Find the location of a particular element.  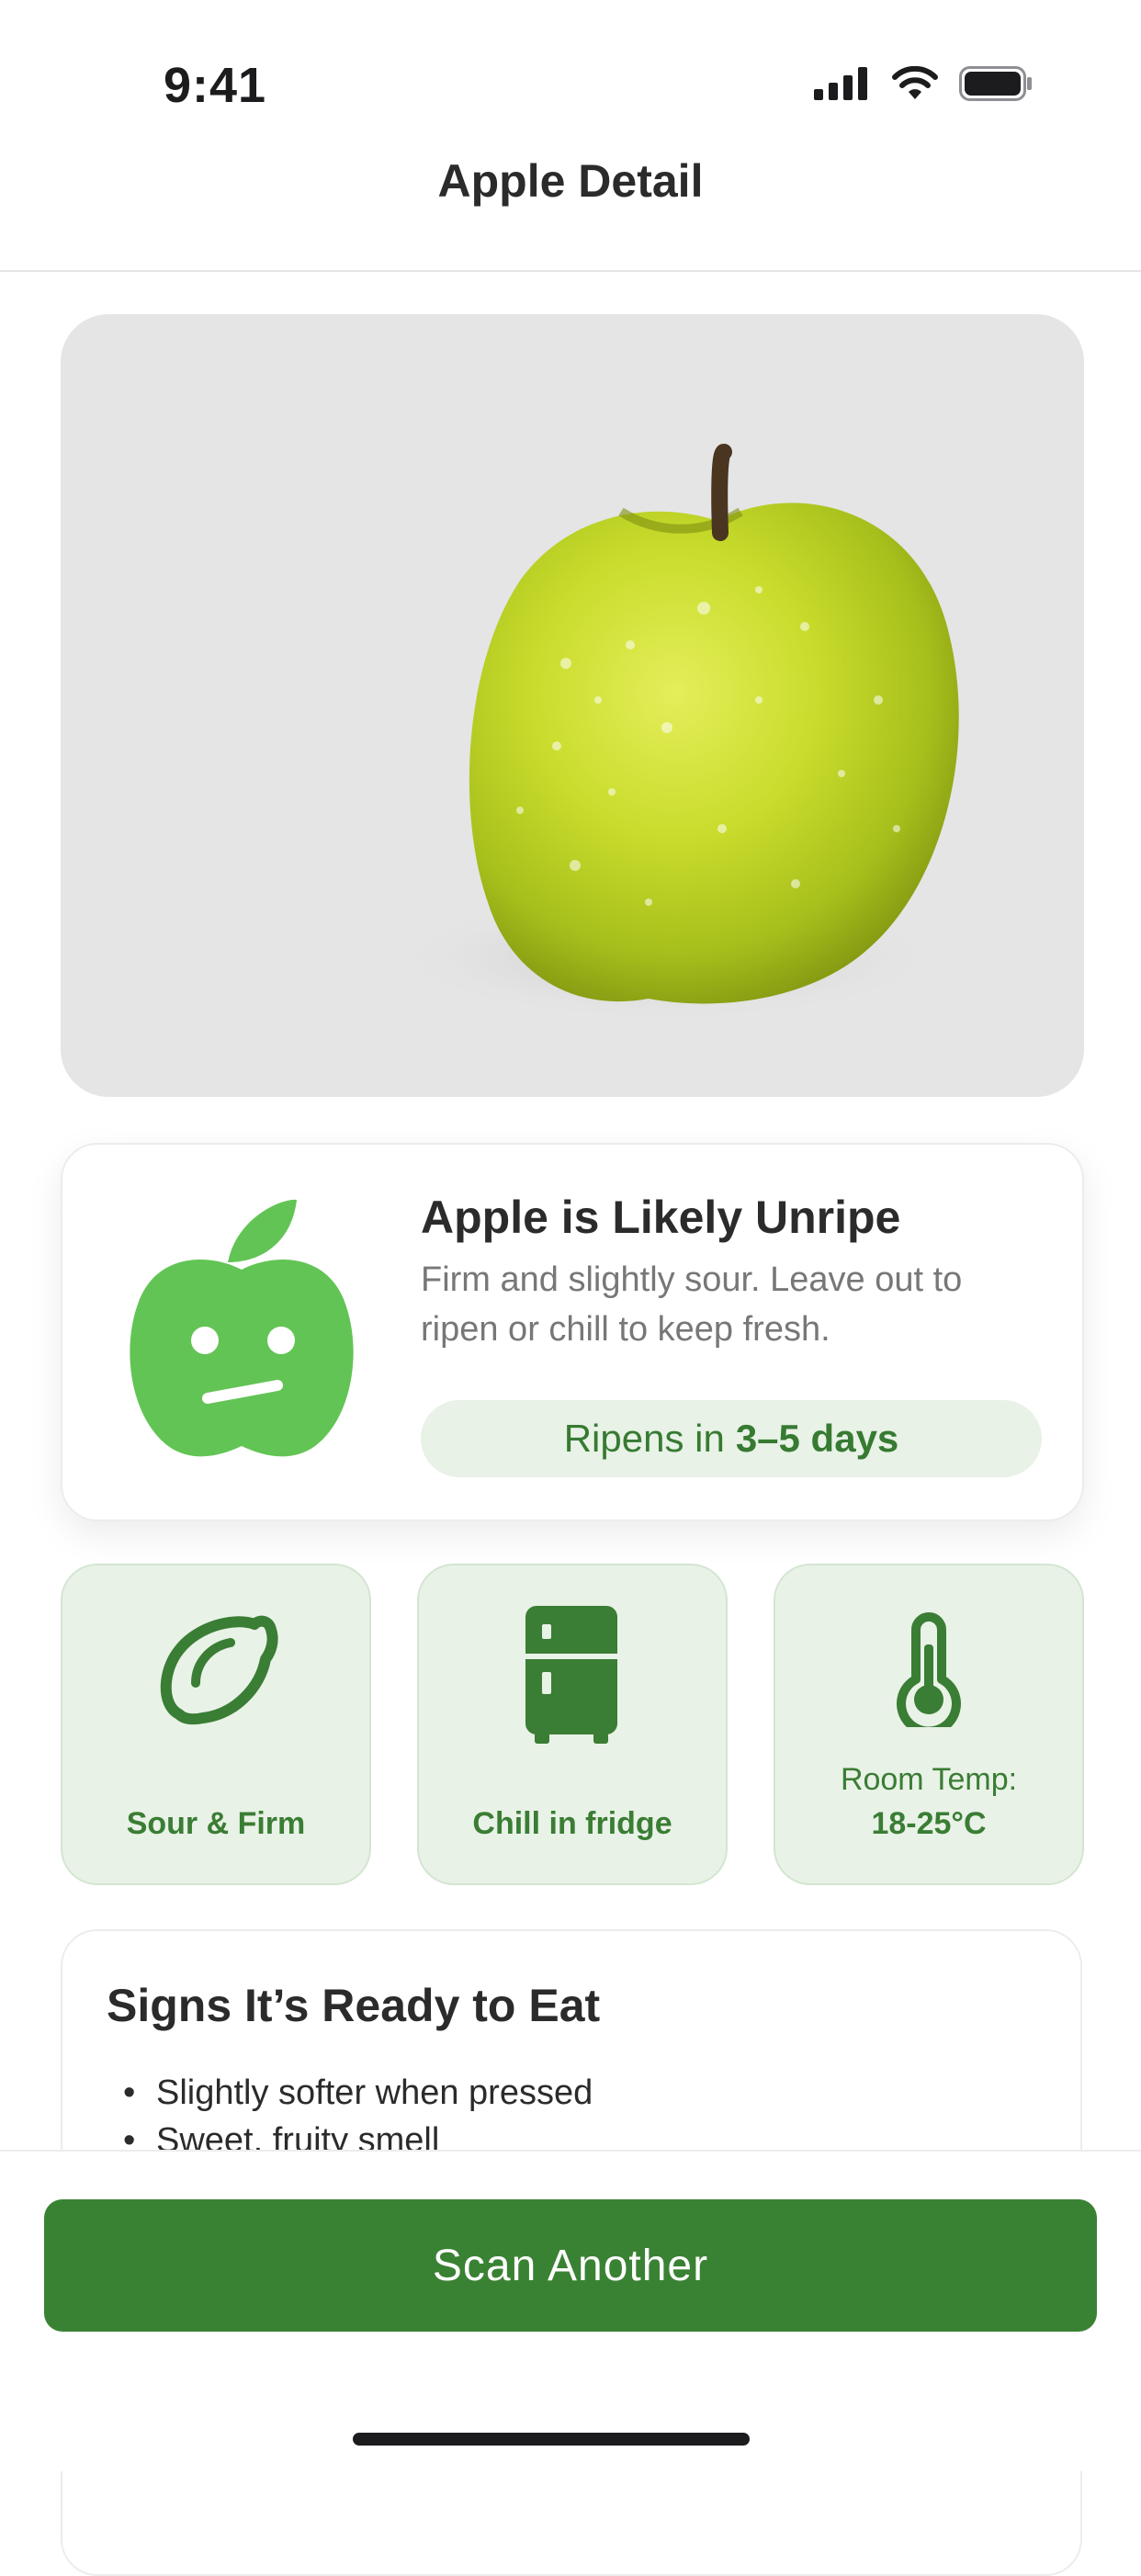

status-icons is located at coordinates (923, 83).